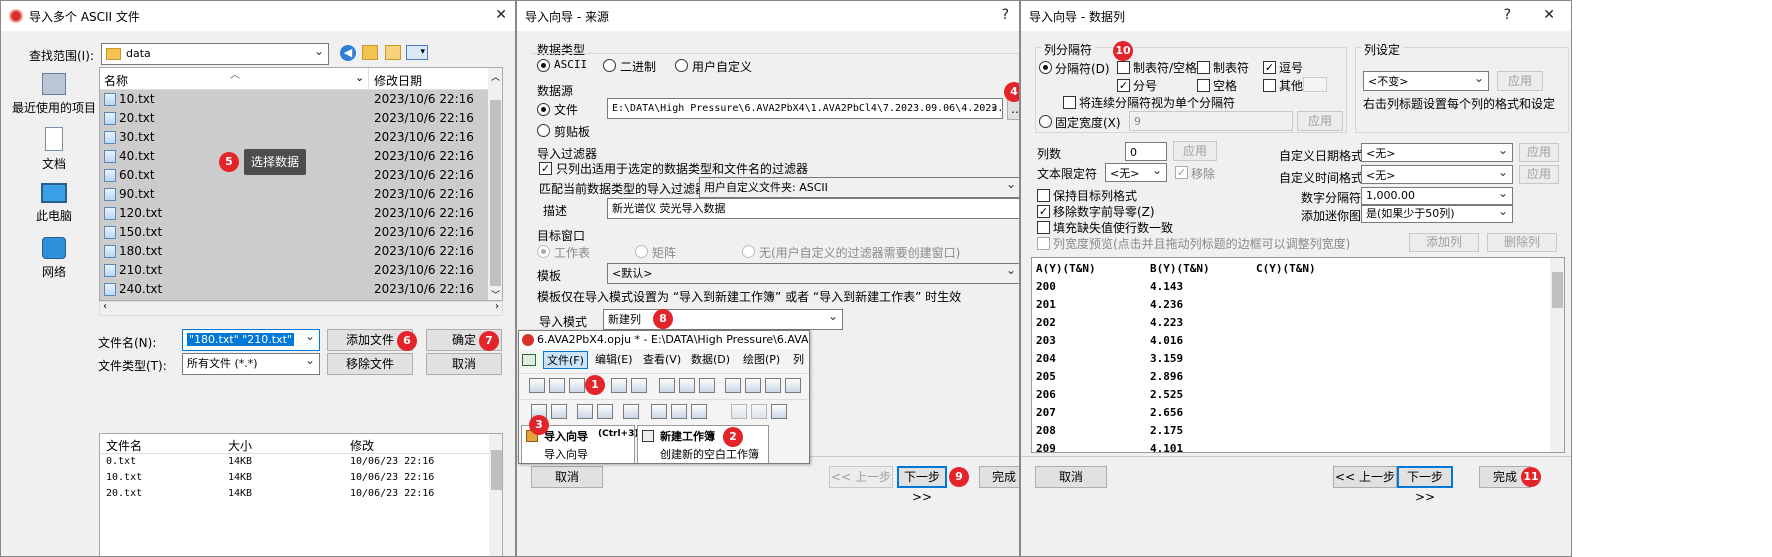 The image size is (1772, 557). Describe the element at coordinates (54, 203) in the screenshot. I see `place-this-pc: 此电脑` at that location.